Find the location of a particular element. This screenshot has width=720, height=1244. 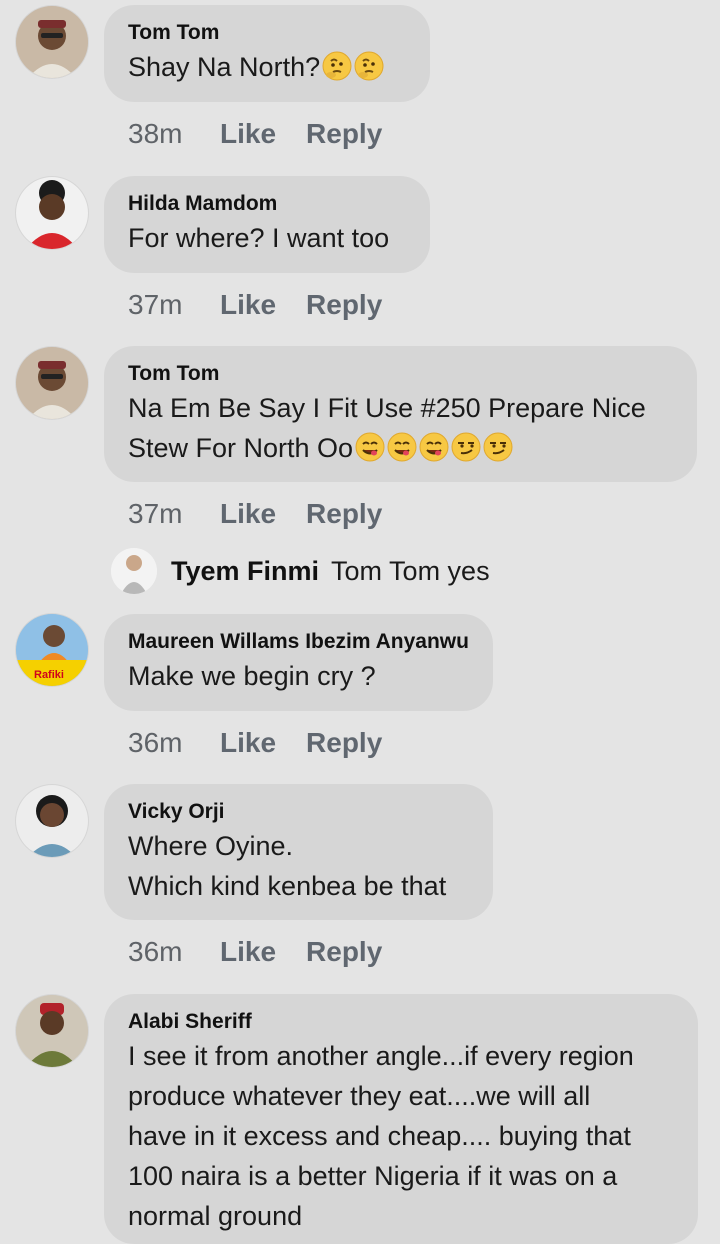

comment-line: Where Oyine. is located at coordinates (211, 846).